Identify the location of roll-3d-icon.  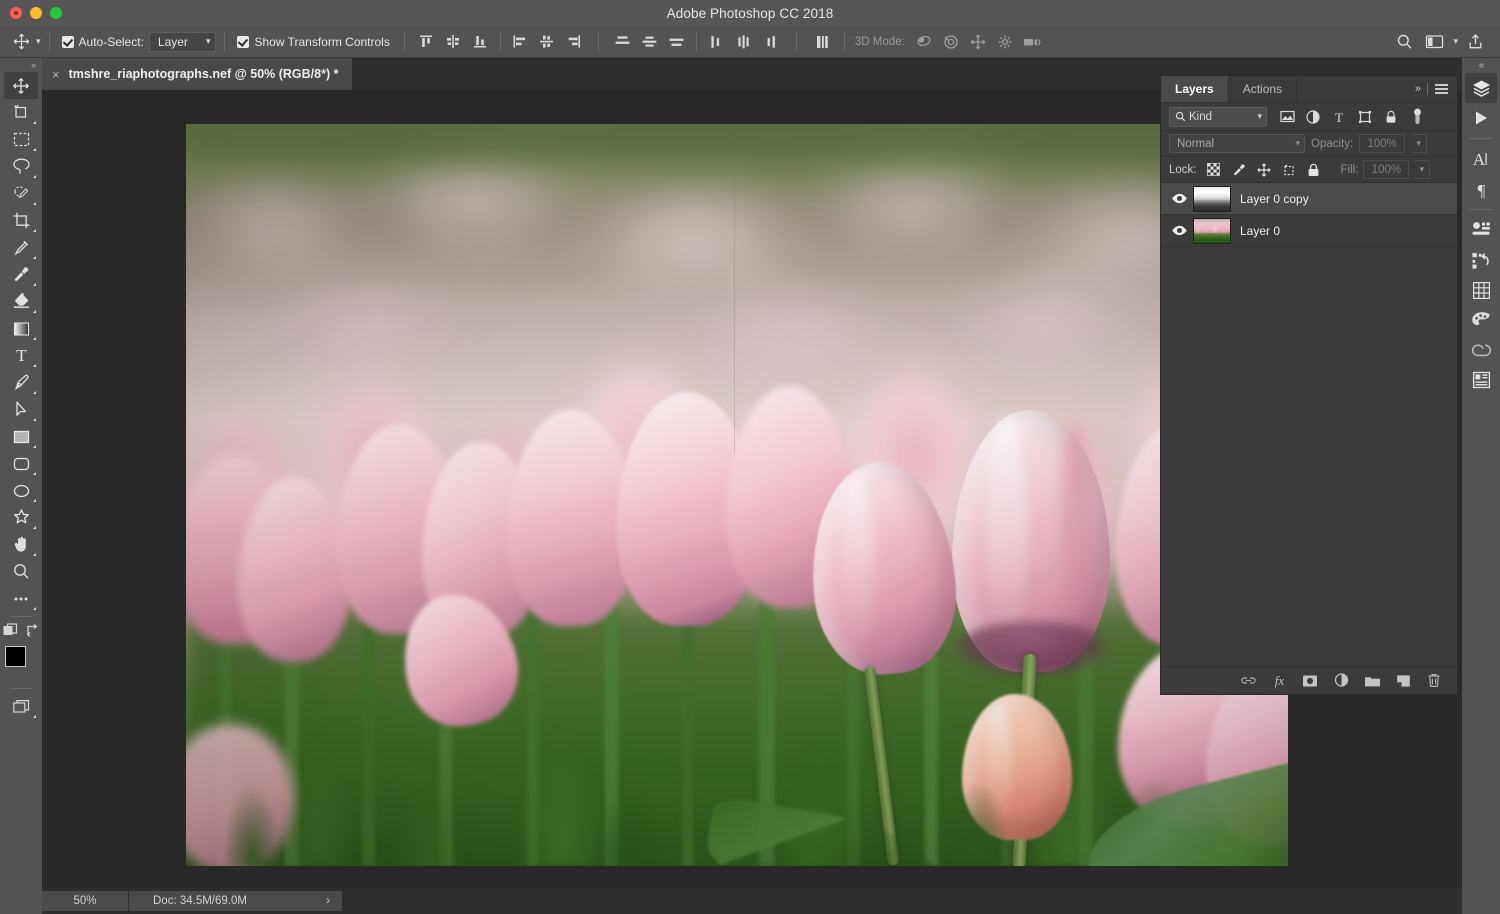
(951, 42).